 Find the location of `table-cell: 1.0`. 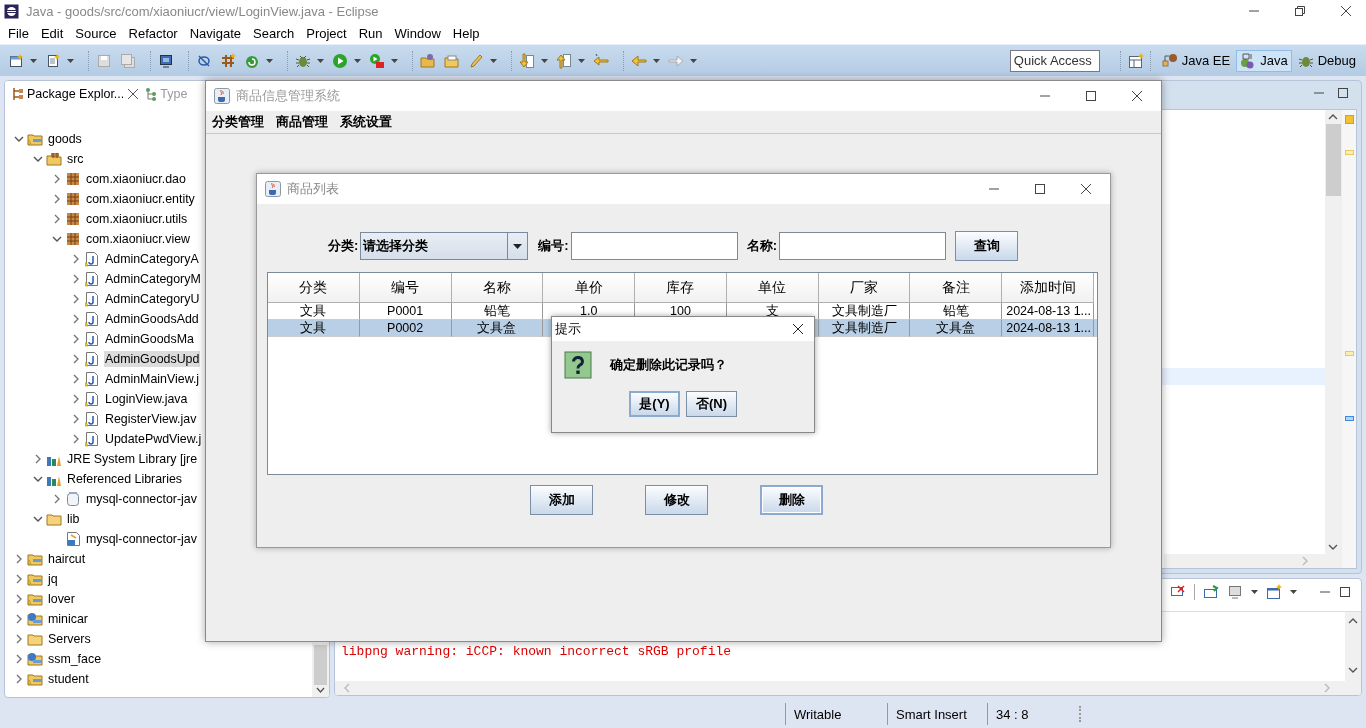

table-cell: 1.0 is located at coordinates (589, 311).